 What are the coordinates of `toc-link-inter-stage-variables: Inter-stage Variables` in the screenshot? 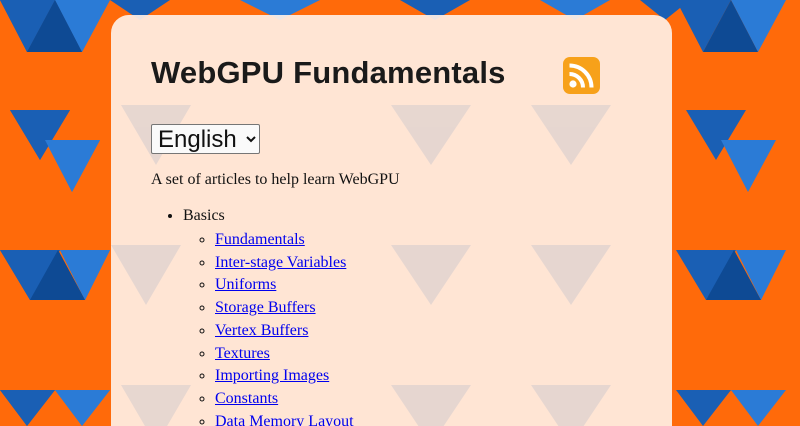 It's located at (280, 262).